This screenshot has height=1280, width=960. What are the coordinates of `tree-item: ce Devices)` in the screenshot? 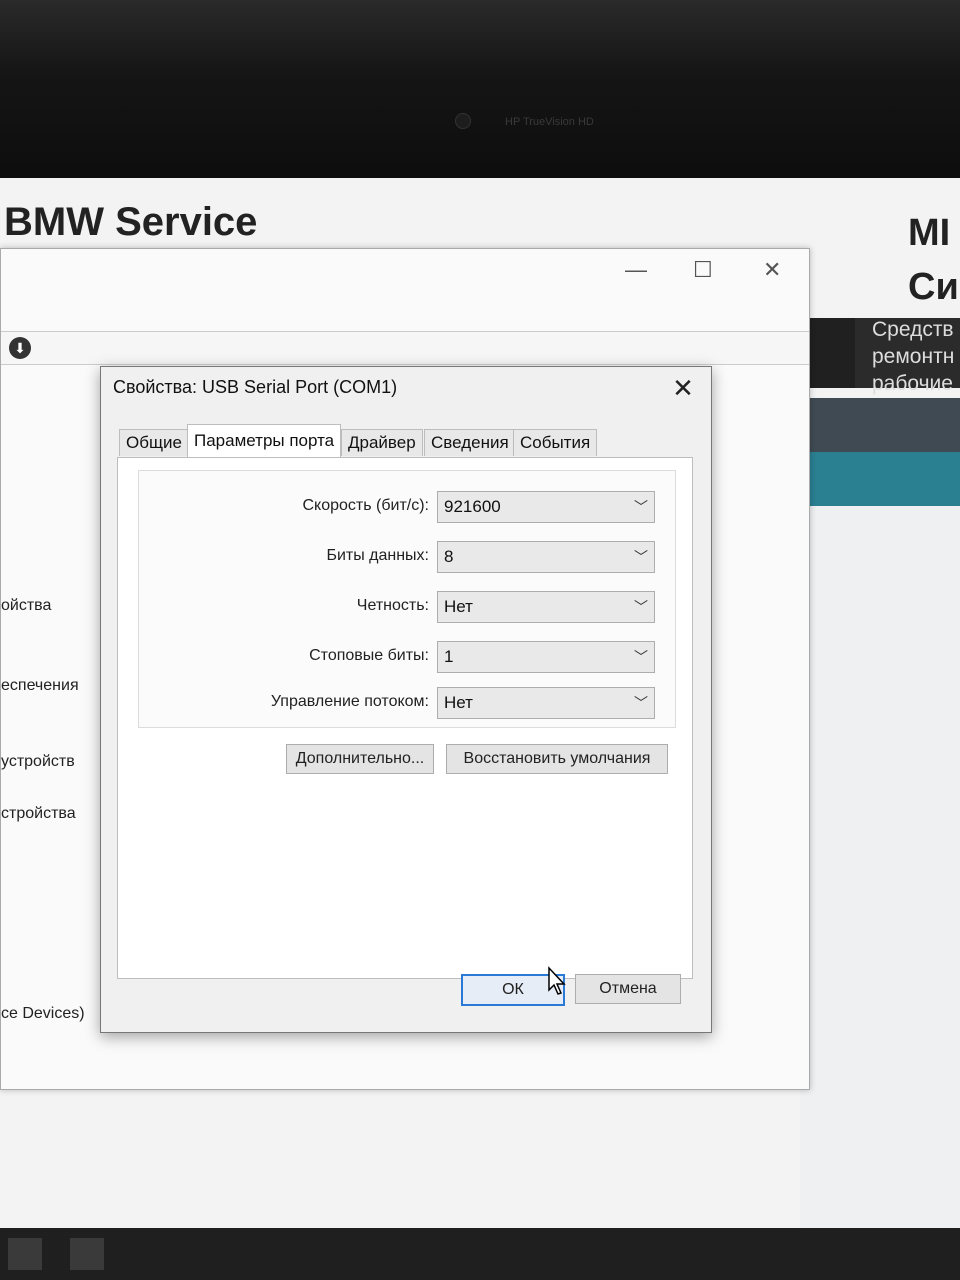 It's located at (43, 1014).